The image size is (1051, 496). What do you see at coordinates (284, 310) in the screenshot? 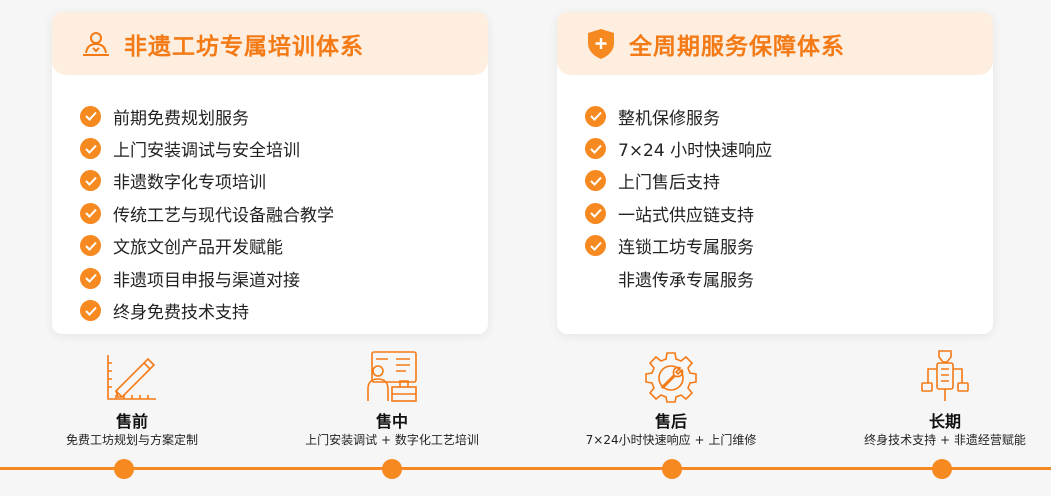
I see `list-item: 终身免费技术支持` at bounding box center [284, 310].